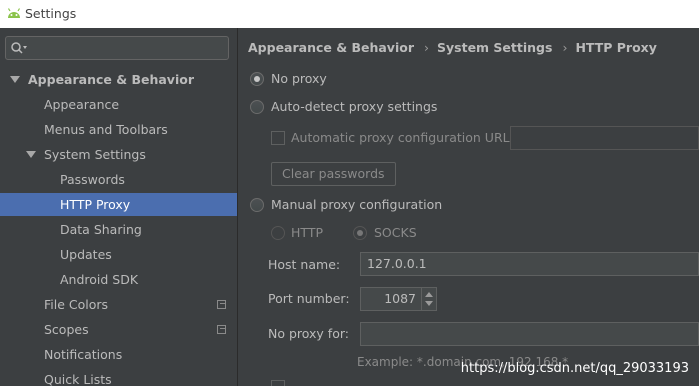  Describe the element at coordinates (400, 298) in the screenshot. I see `port-number-value: 1087` at that location.